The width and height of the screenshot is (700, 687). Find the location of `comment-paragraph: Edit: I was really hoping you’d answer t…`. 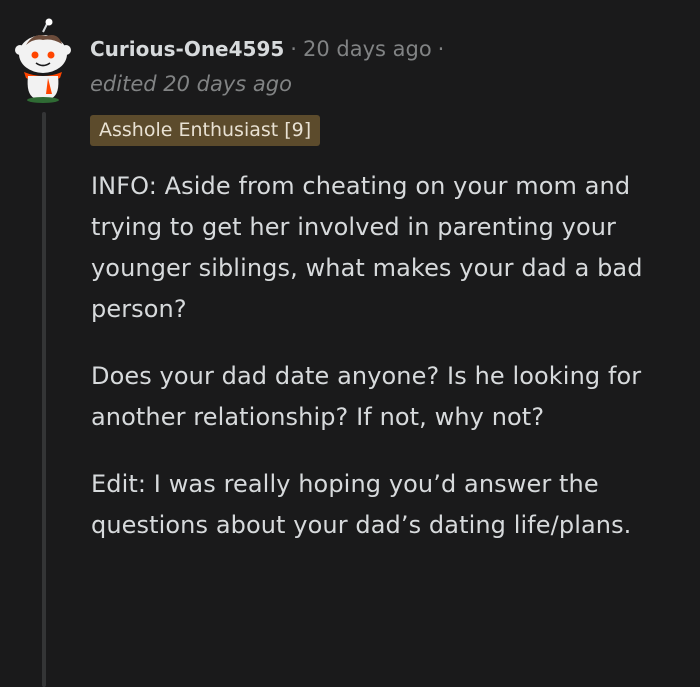

comment-paragraph: Edit: I was really hoping you’d answer t… is located at coordinates (361, 504).